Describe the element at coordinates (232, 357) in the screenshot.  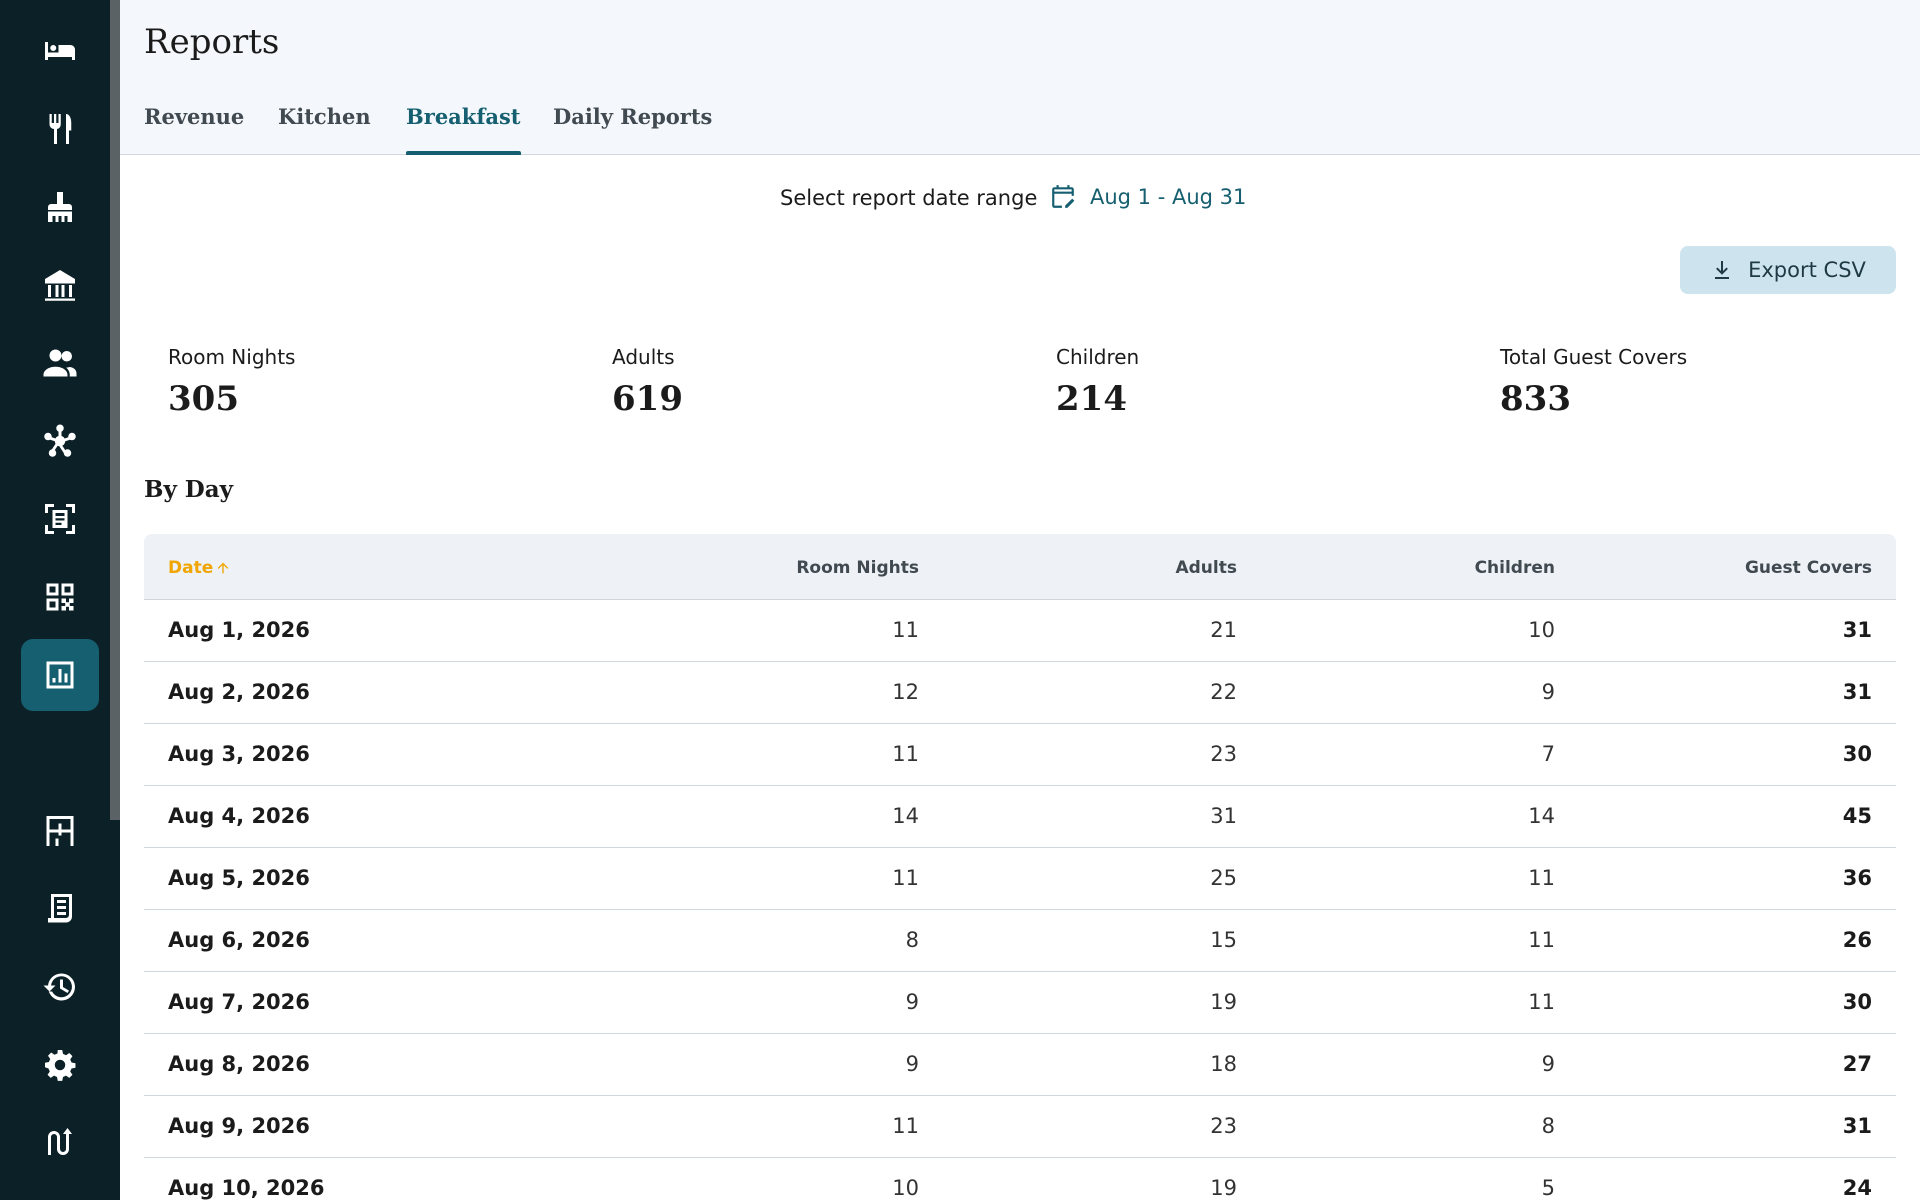
I see `stat-label: Room Nights` at that location.